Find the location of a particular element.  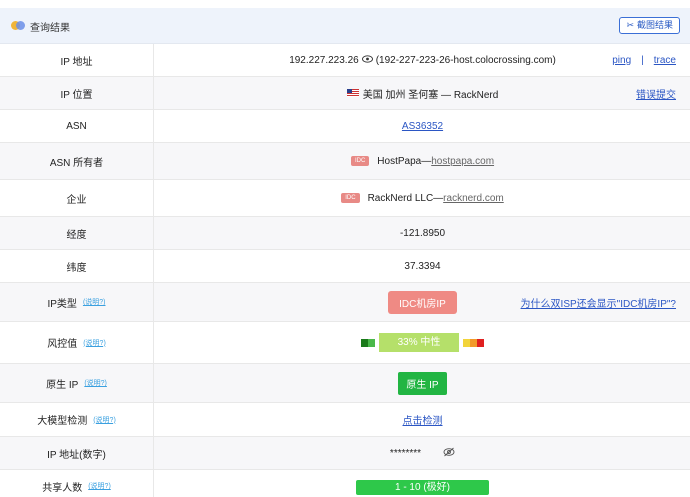

asn-owner-domain-link: hostpapa.com is located at coordinates (462, 161).